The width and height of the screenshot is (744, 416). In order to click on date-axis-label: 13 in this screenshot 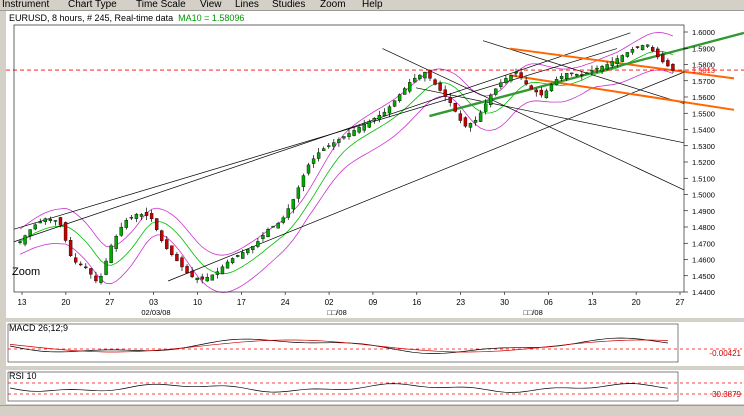, I will do `click(22, 302)`.